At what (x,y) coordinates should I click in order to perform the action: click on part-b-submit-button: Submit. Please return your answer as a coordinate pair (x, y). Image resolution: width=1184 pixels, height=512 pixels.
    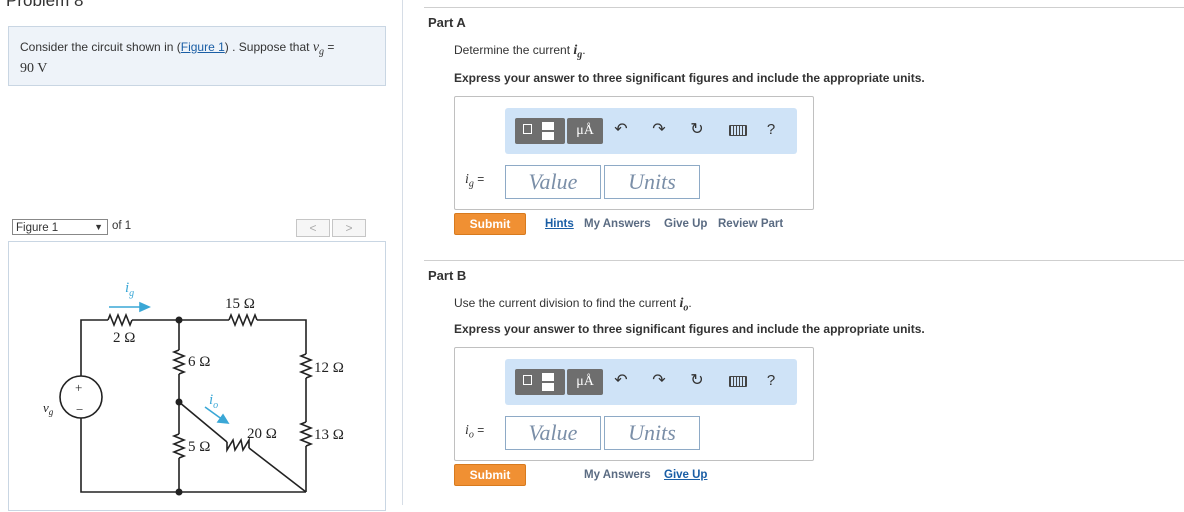
    Looking at the image, I should click on (490, 475).